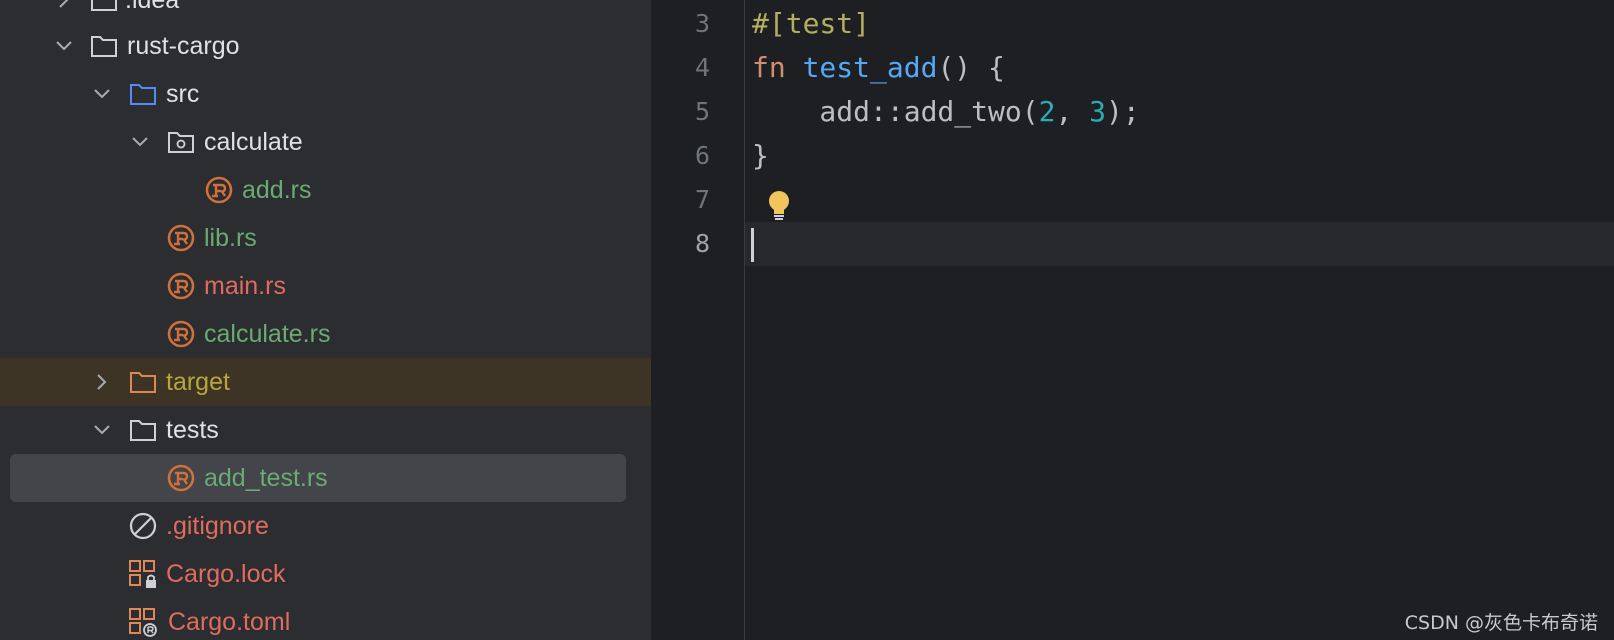  I want to click on tree-item-label: calculate, so click(253, 141).